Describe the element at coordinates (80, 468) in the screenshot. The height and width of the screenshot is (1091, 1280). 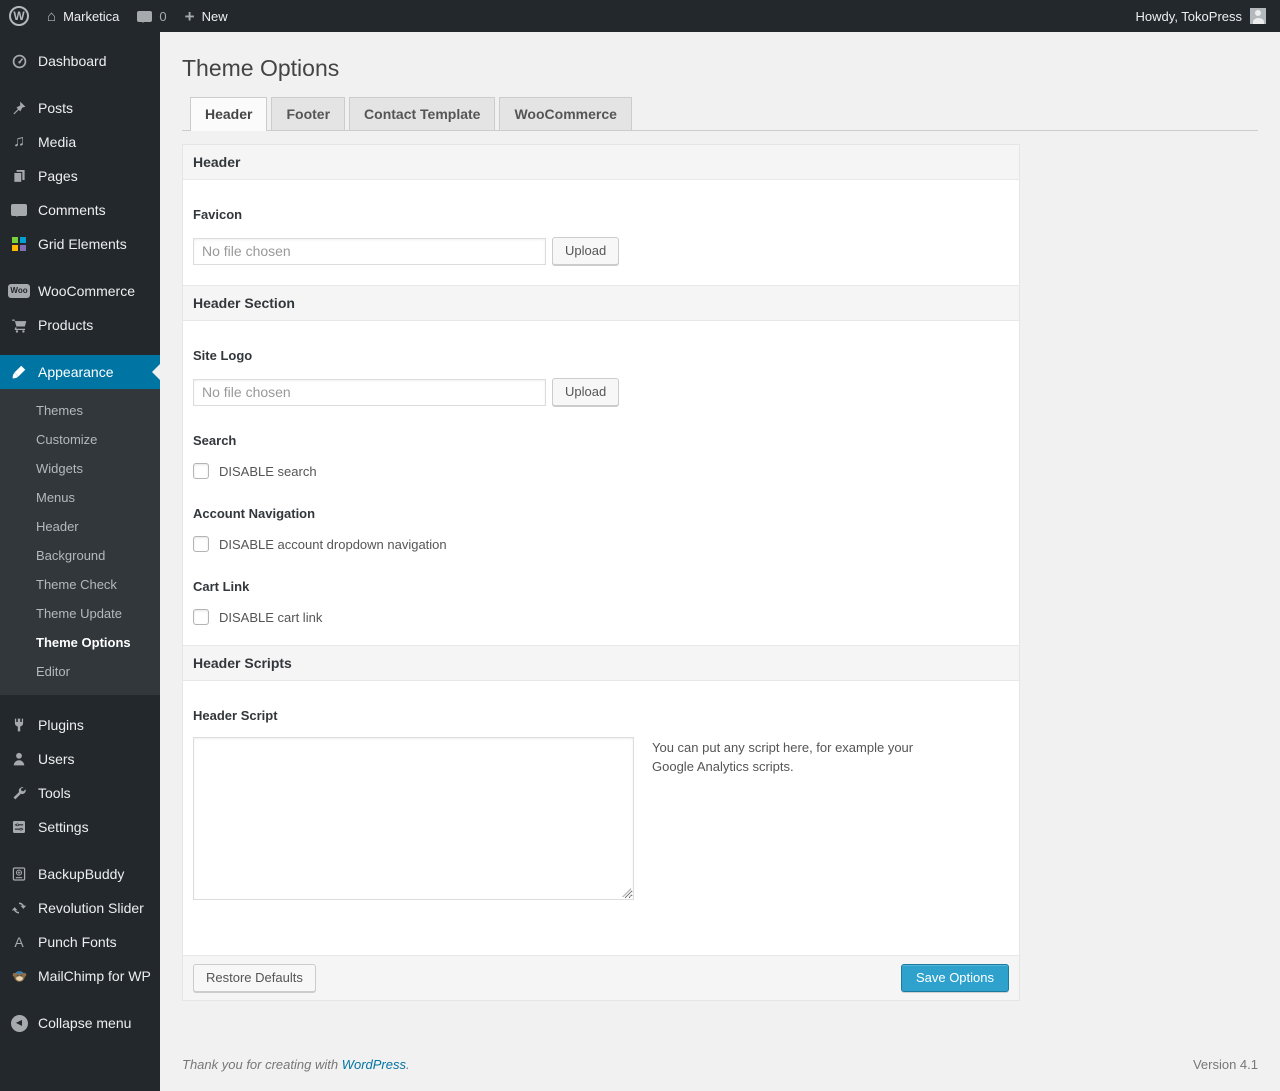
I see `sidebar-subitem-widgets: Widgets` at that location.